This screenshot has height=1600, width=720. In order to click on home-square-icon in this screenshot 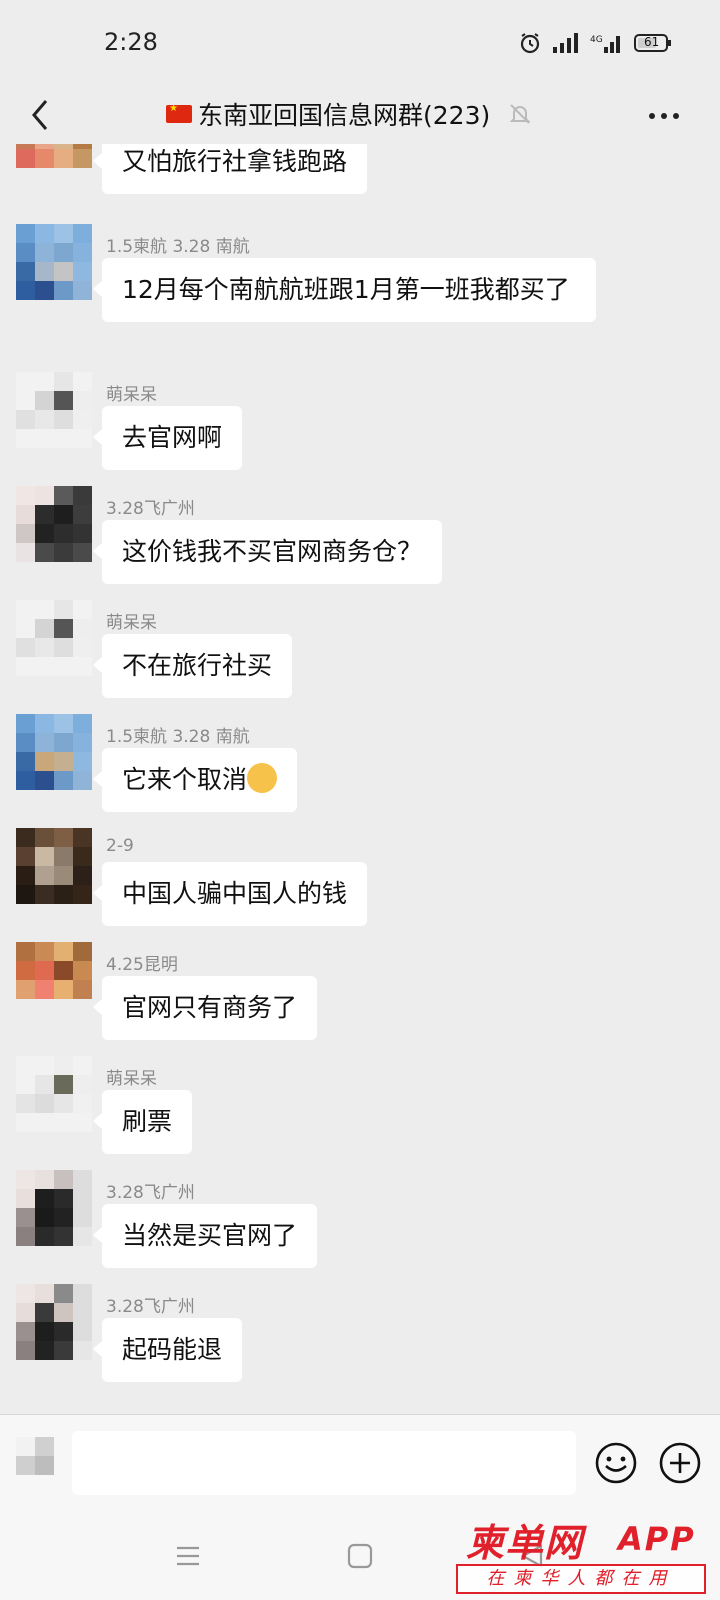, I will do `click(360, 1556)`.